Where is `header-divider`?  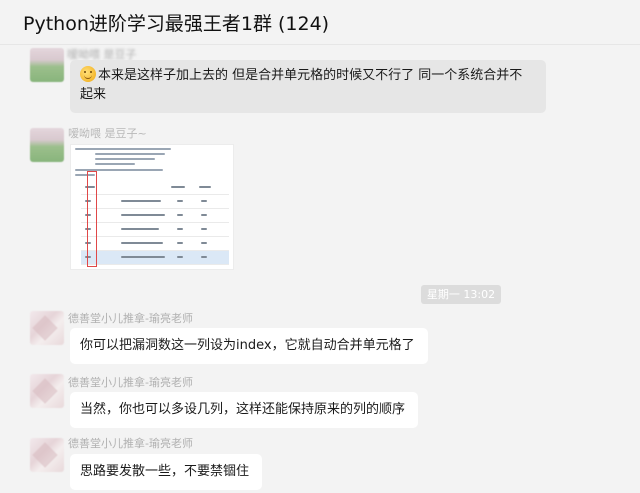 header-divider is located at coordinates (320, 44).